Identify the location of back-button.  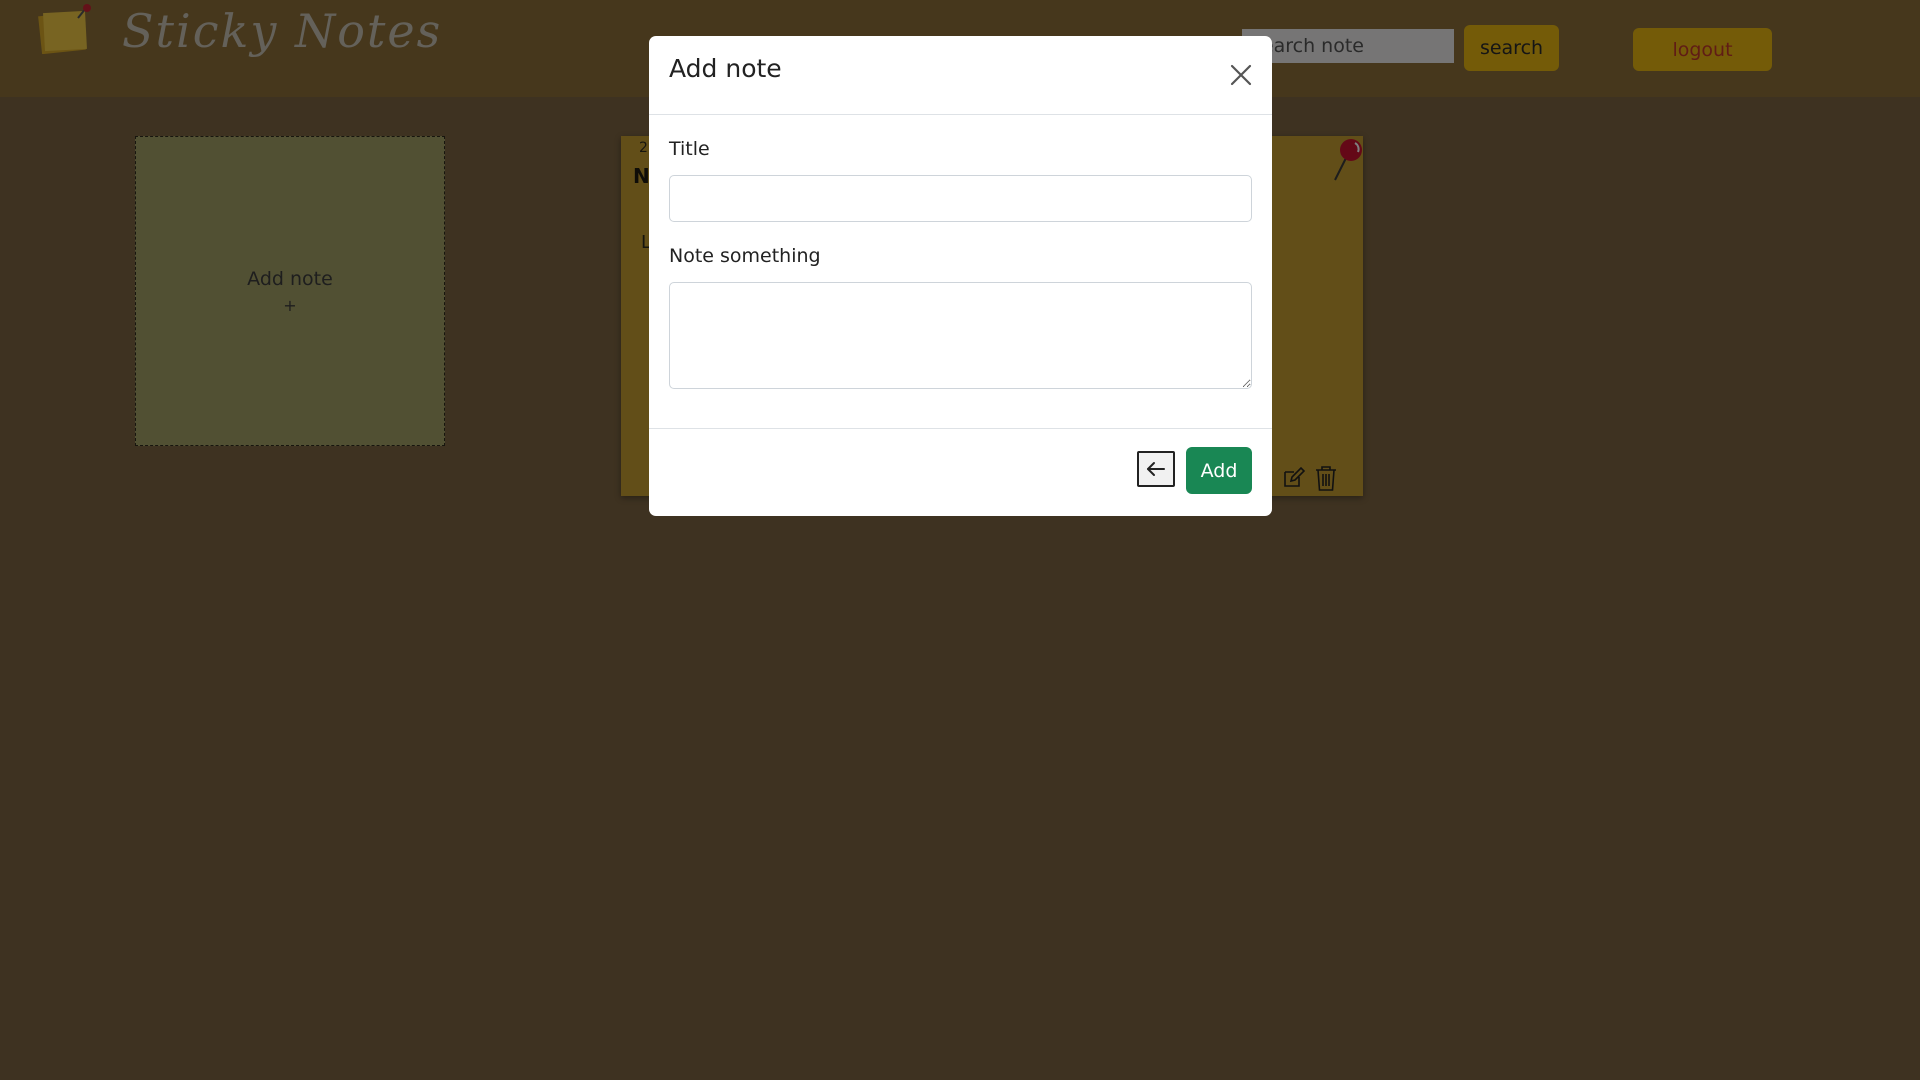
(1156, 469).